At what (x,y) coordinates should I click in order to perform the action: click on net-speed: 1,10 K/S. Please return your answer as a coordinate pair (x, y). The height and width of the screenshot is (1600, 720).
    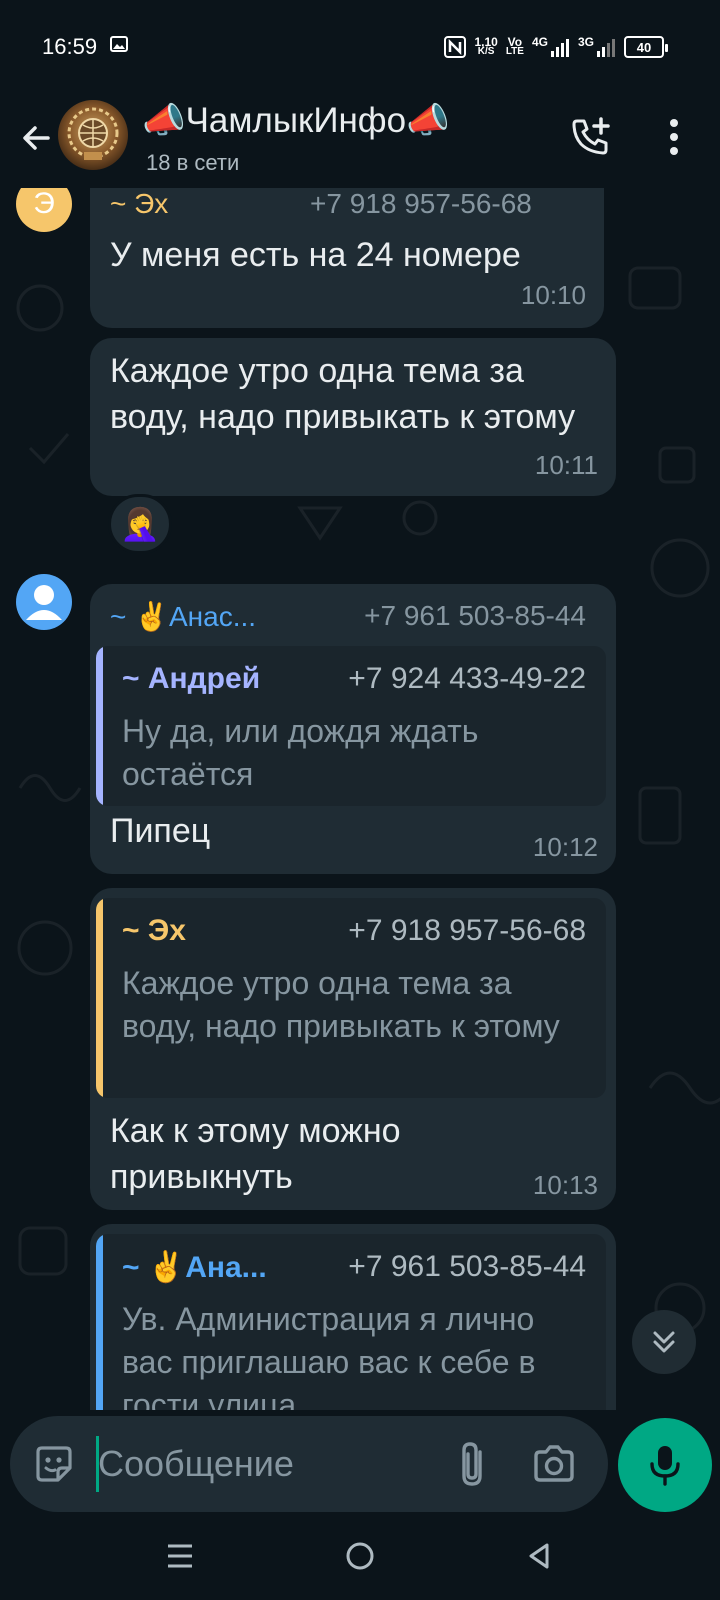
    Looking at the image, I should click on (486, 46).